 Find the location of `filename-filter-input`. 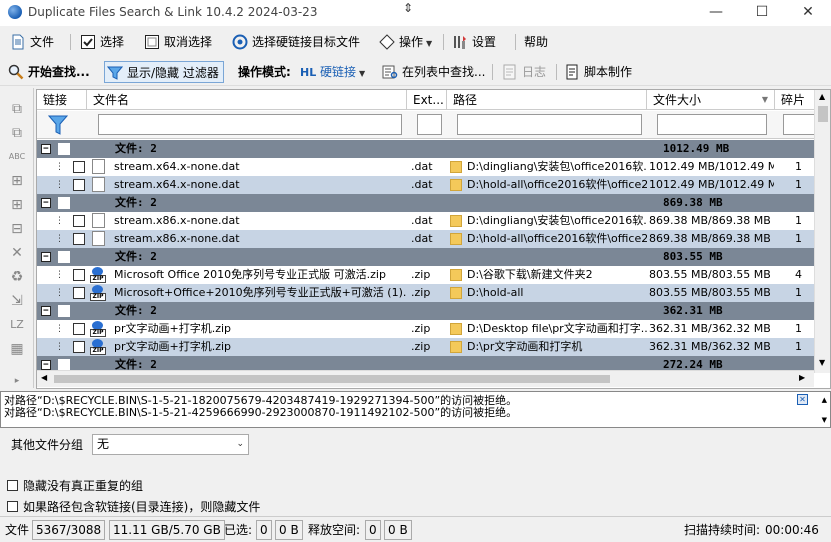

filename-filter-input is located at coordinates (250, 124).